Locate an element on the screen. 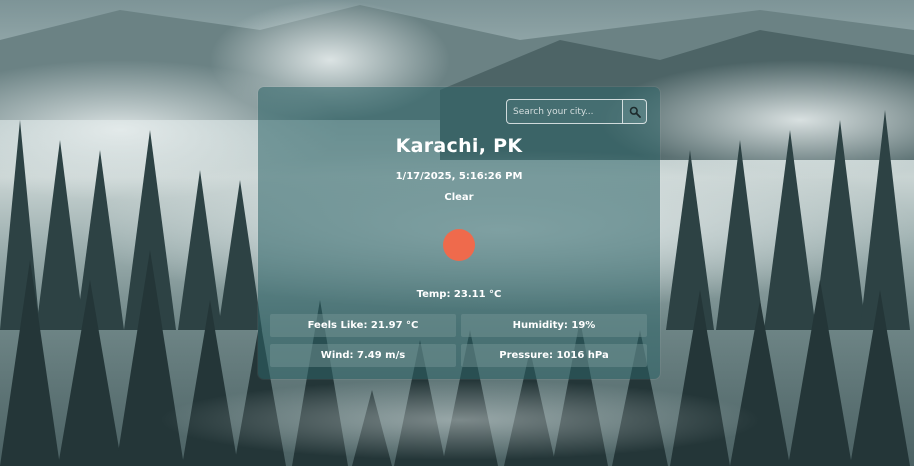 The image size is (914, 466). sun-icon is located at coordinates (459, 245).